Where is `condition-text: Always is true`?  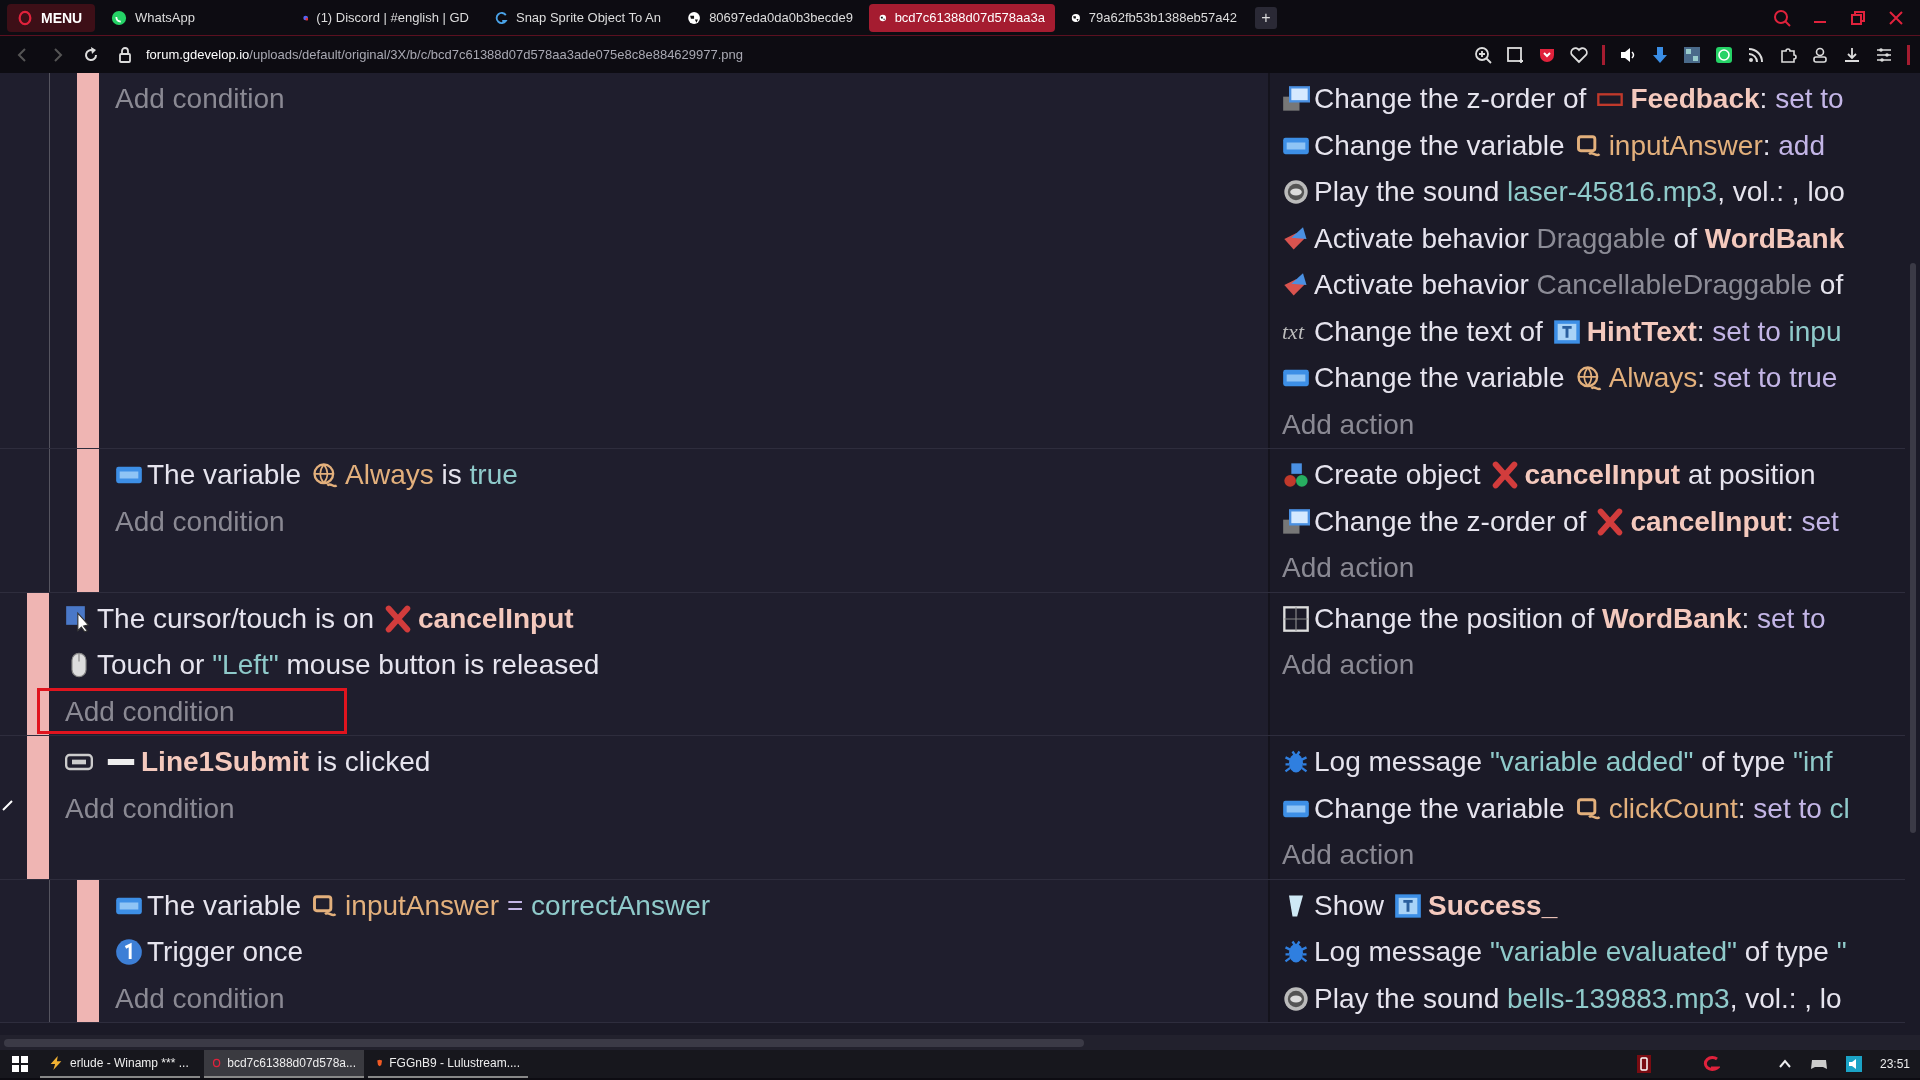
condition-text: Always is true is located at coordinates (431, 475).